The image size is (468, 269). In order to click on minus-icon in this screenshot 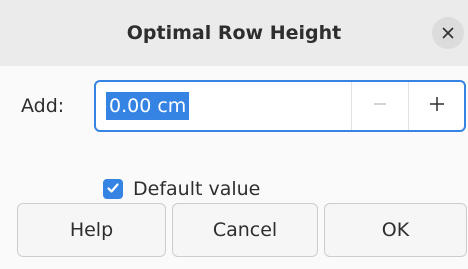, I will do `click(380, 106)`.